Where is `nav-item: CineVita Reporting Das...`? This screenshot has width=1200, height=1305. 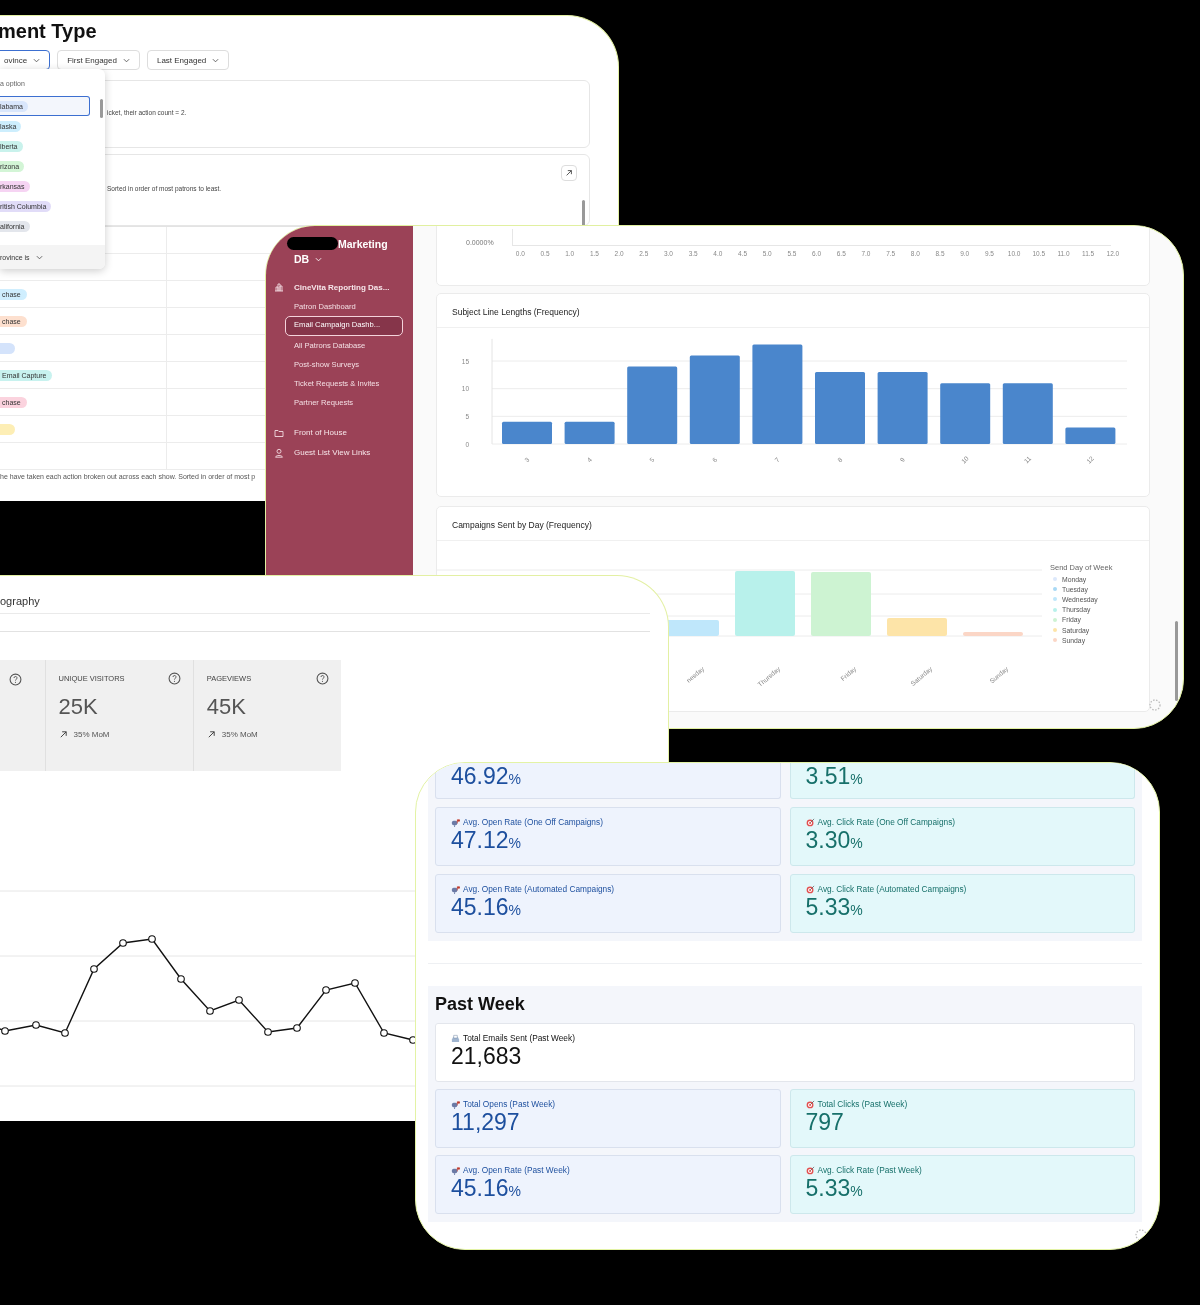 nav-item: CineVita Reporting Das... is located at coordinates (342, 287).